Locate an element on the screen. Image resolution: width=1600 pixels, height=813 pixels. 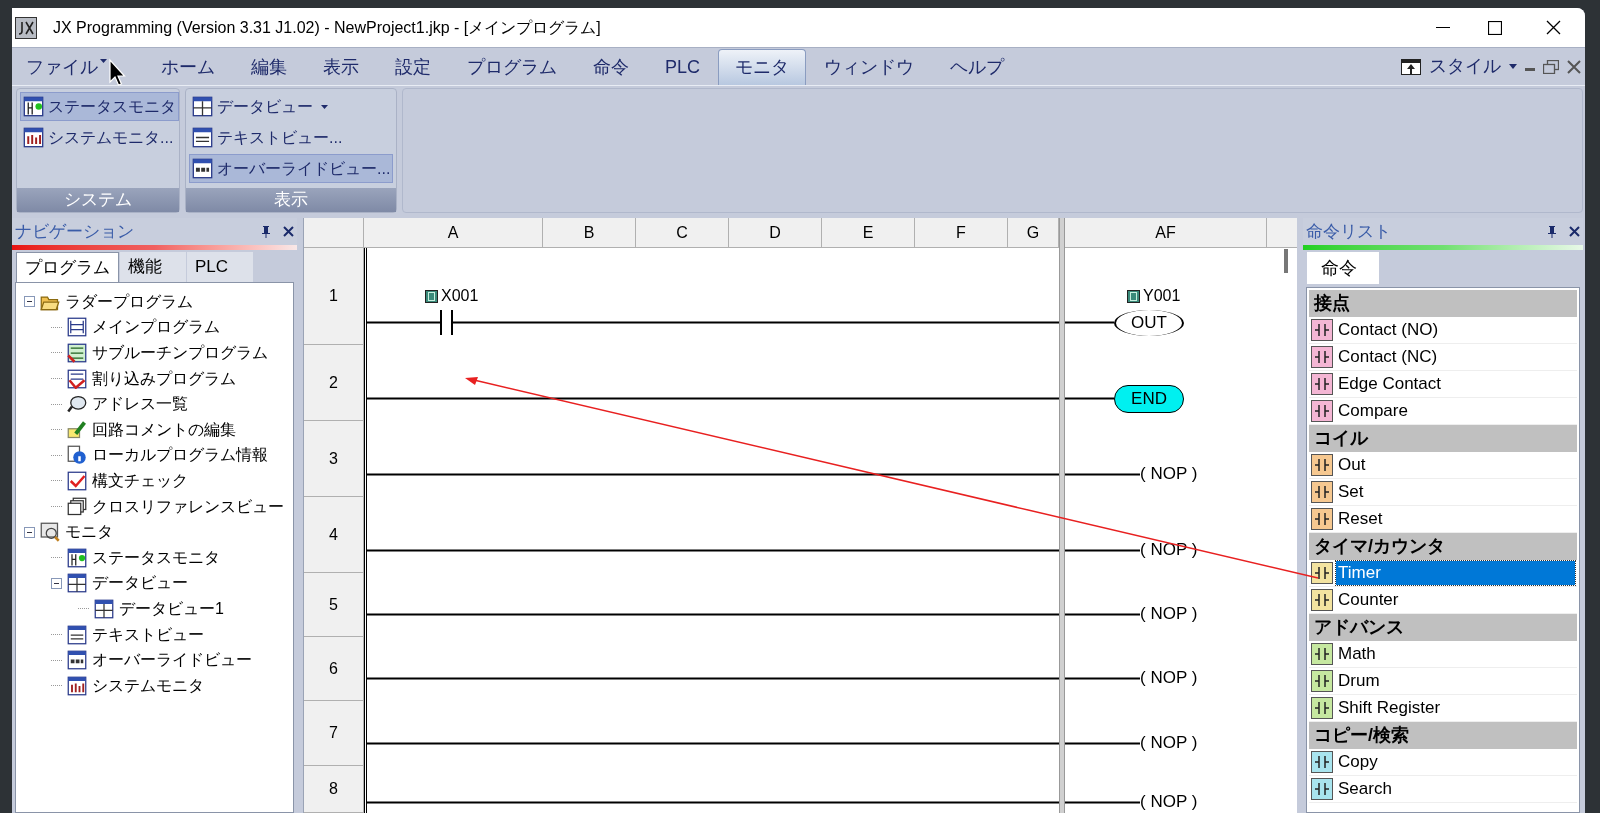
tree-item: 割り込みプログラム is located at coordinates (164, 378).